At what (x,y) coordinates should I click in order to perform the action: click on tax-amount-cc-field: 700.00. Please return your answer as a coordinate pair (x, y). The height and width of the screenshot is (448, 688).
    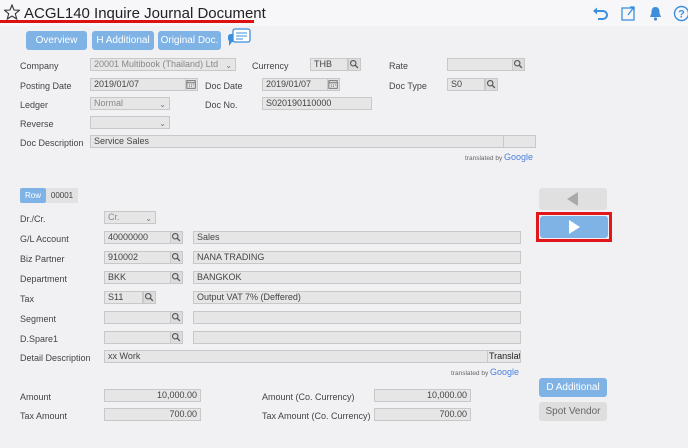
    Looking at the image, I should click on (422, 414).